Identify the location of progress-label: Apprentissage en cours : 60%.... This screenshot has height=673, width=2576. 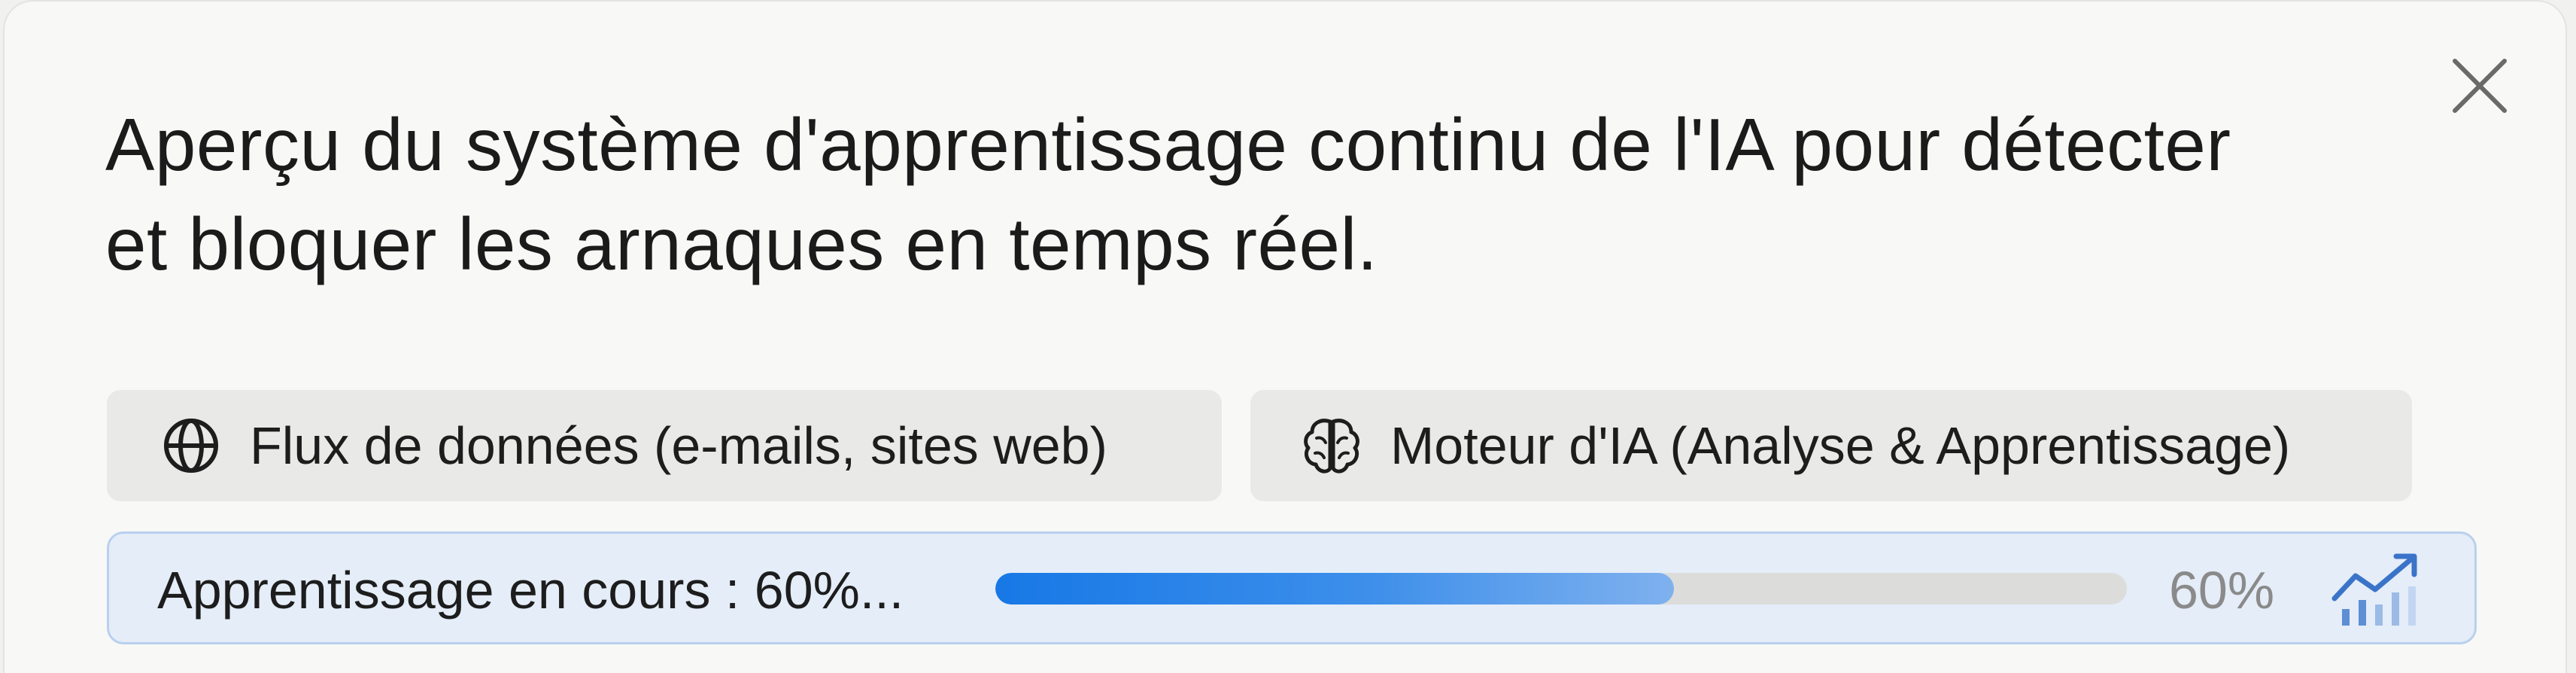
(530, 590).